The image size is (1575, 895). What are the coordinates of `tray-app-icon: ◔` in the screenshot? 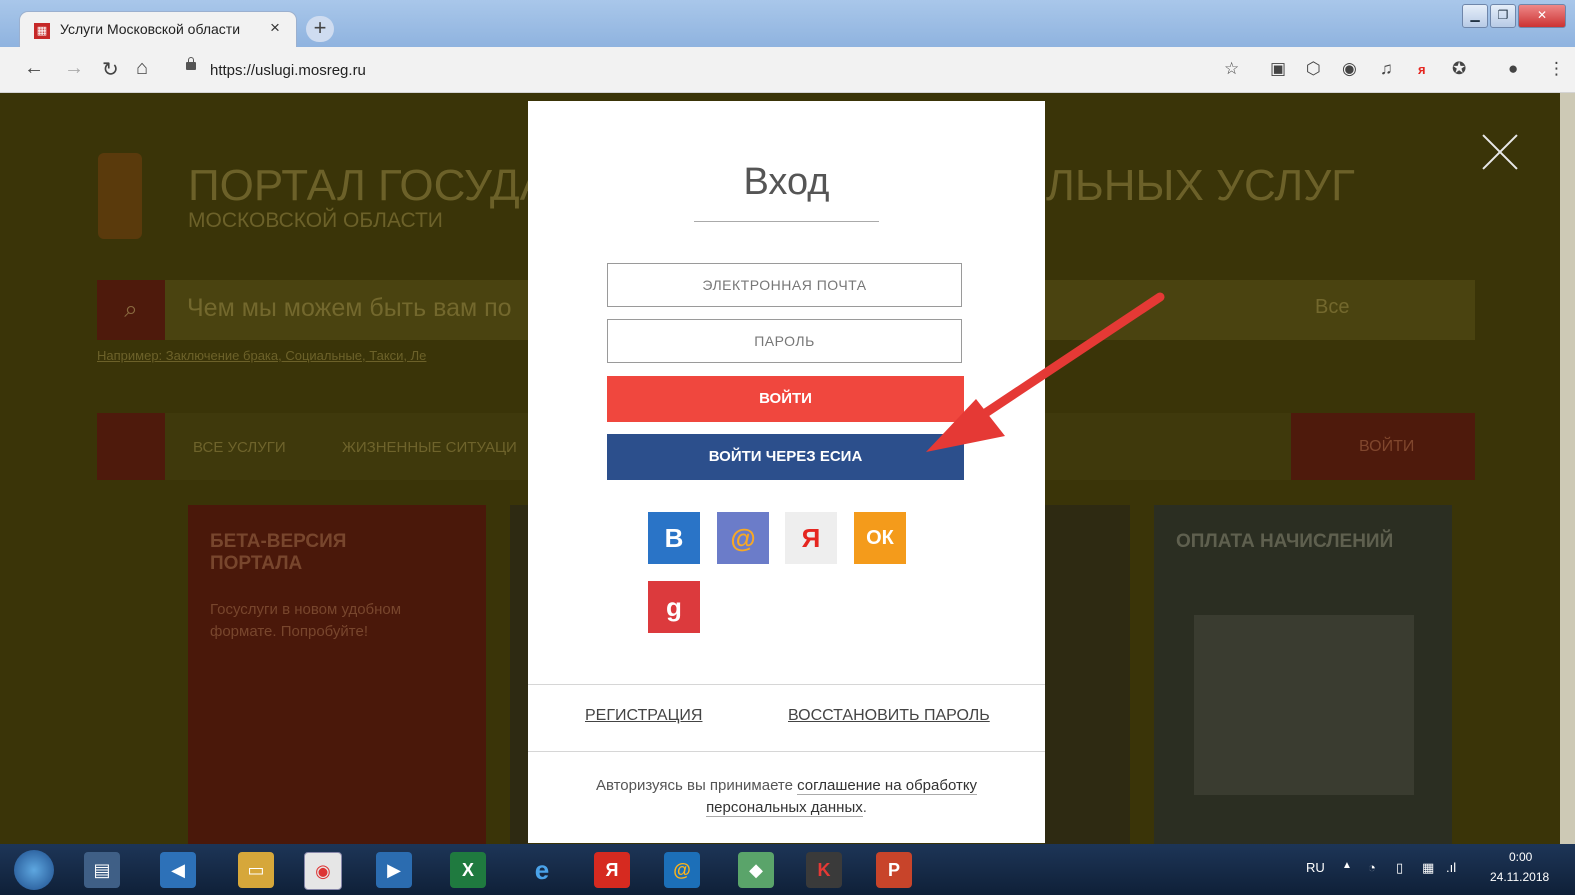 It's located at (1372, 867).